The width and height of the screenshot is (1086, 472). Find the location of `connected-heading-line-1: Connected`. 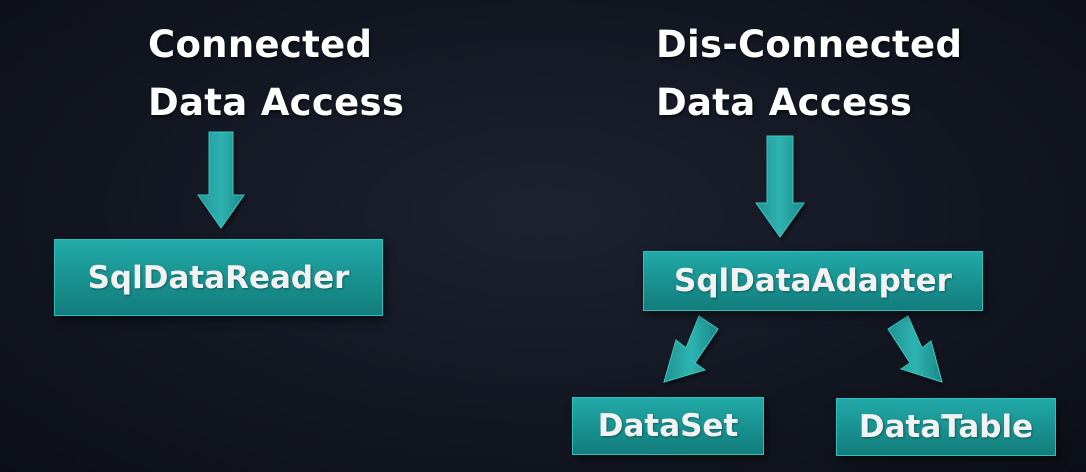

connected-heading-line-1: Connected is located at coordinates (260, 44).